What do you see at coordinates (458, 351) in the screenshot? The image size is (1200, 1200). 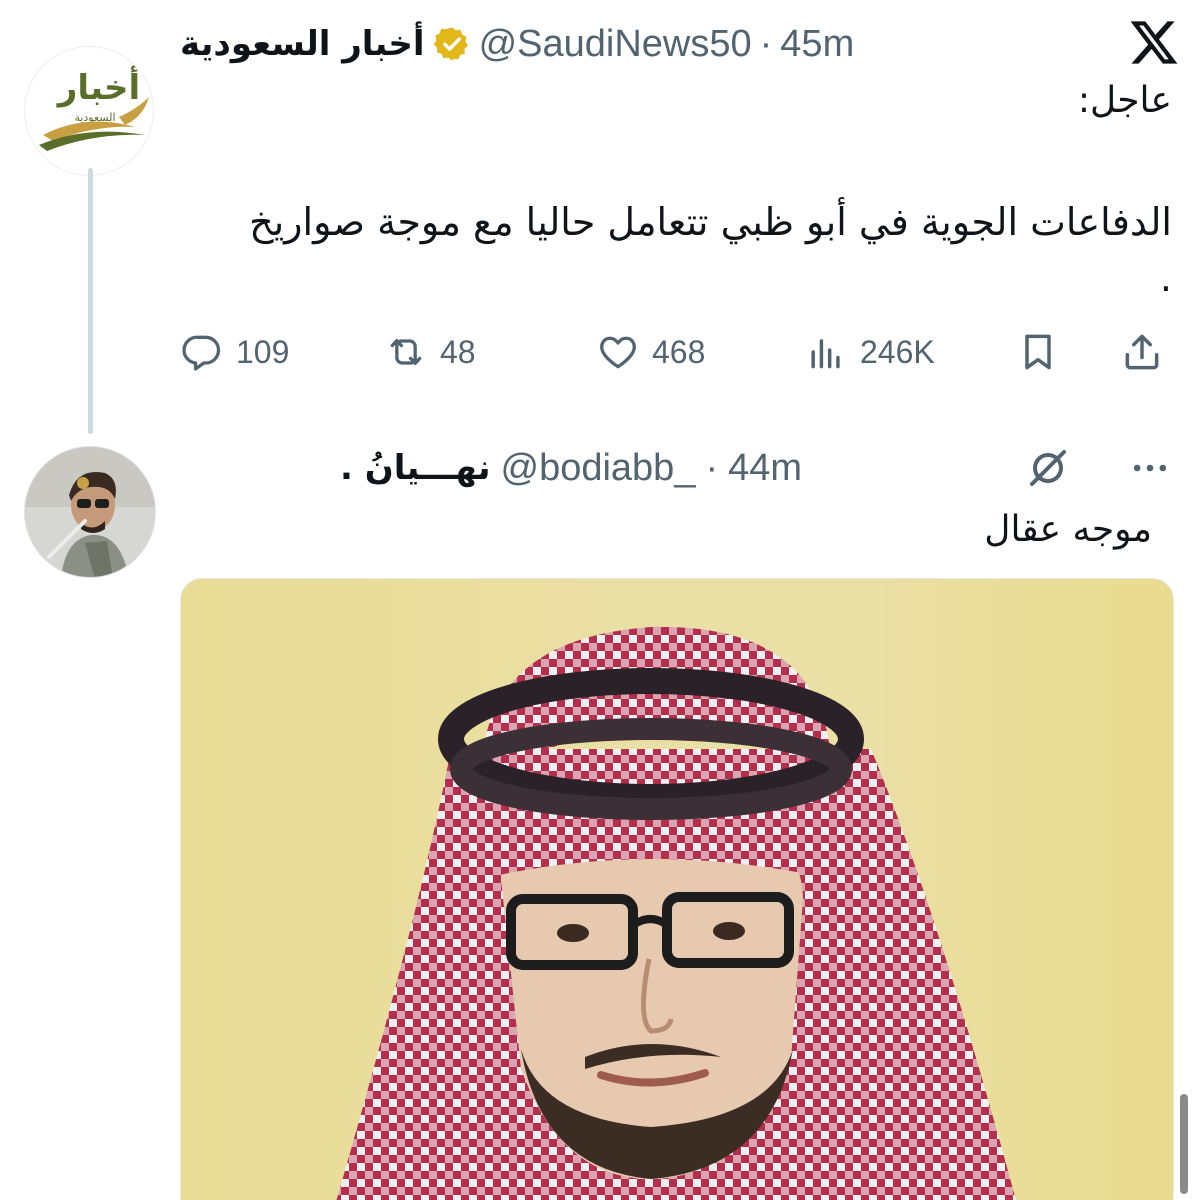 I see `repost-count: 48` at bounding box center [458, 351].